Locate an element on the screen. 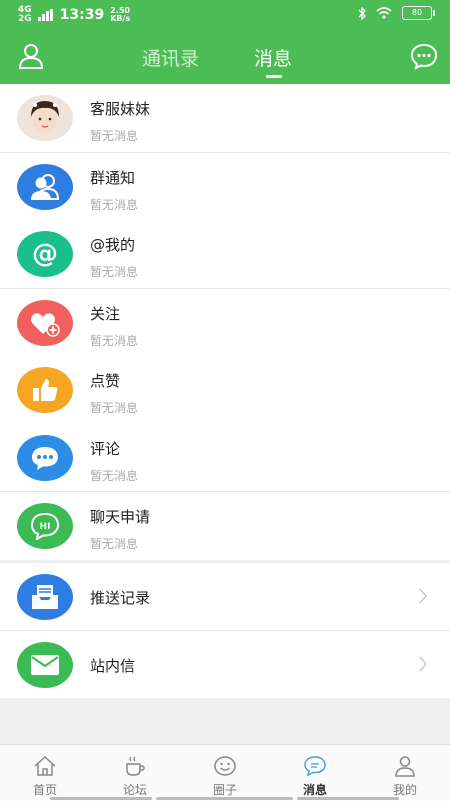  nav-forum: 论坛 is located at coordinates (135, 773).